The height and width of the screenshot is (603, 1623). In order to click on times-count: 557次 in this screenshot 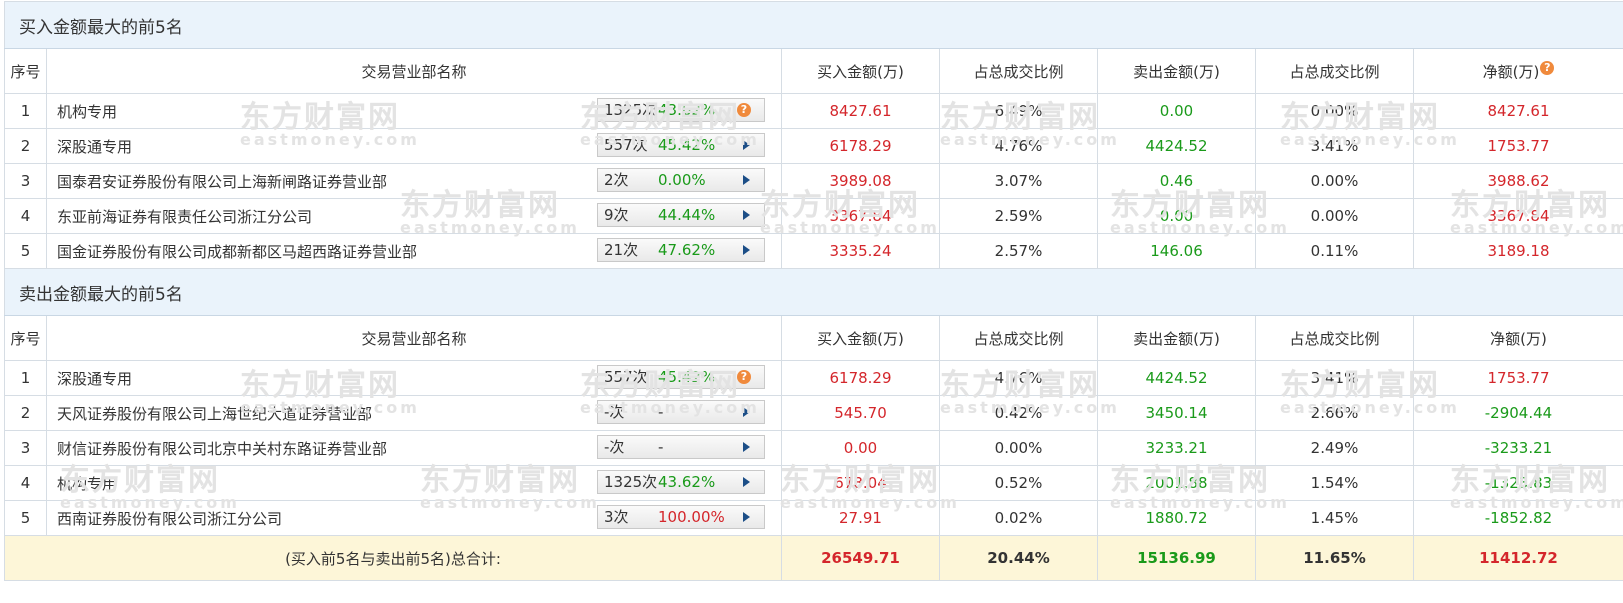, I will do `click(626, 377)`.